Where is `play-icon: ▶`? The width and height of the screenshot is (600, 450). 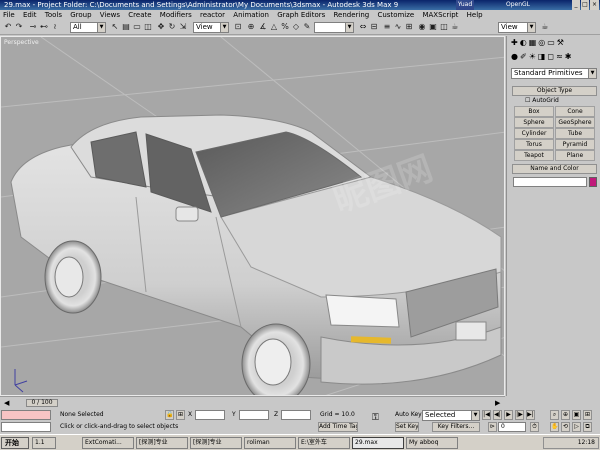
play-icon: ▶ is located at coordinates (508, 415).